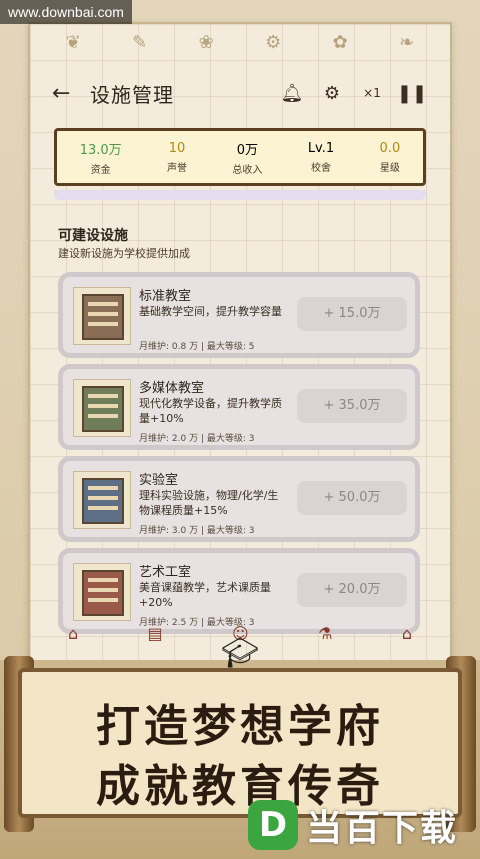  I want to click on facility-meta: 月维护: 3.0 万 | 最大等级: 3, so click(197, 531).